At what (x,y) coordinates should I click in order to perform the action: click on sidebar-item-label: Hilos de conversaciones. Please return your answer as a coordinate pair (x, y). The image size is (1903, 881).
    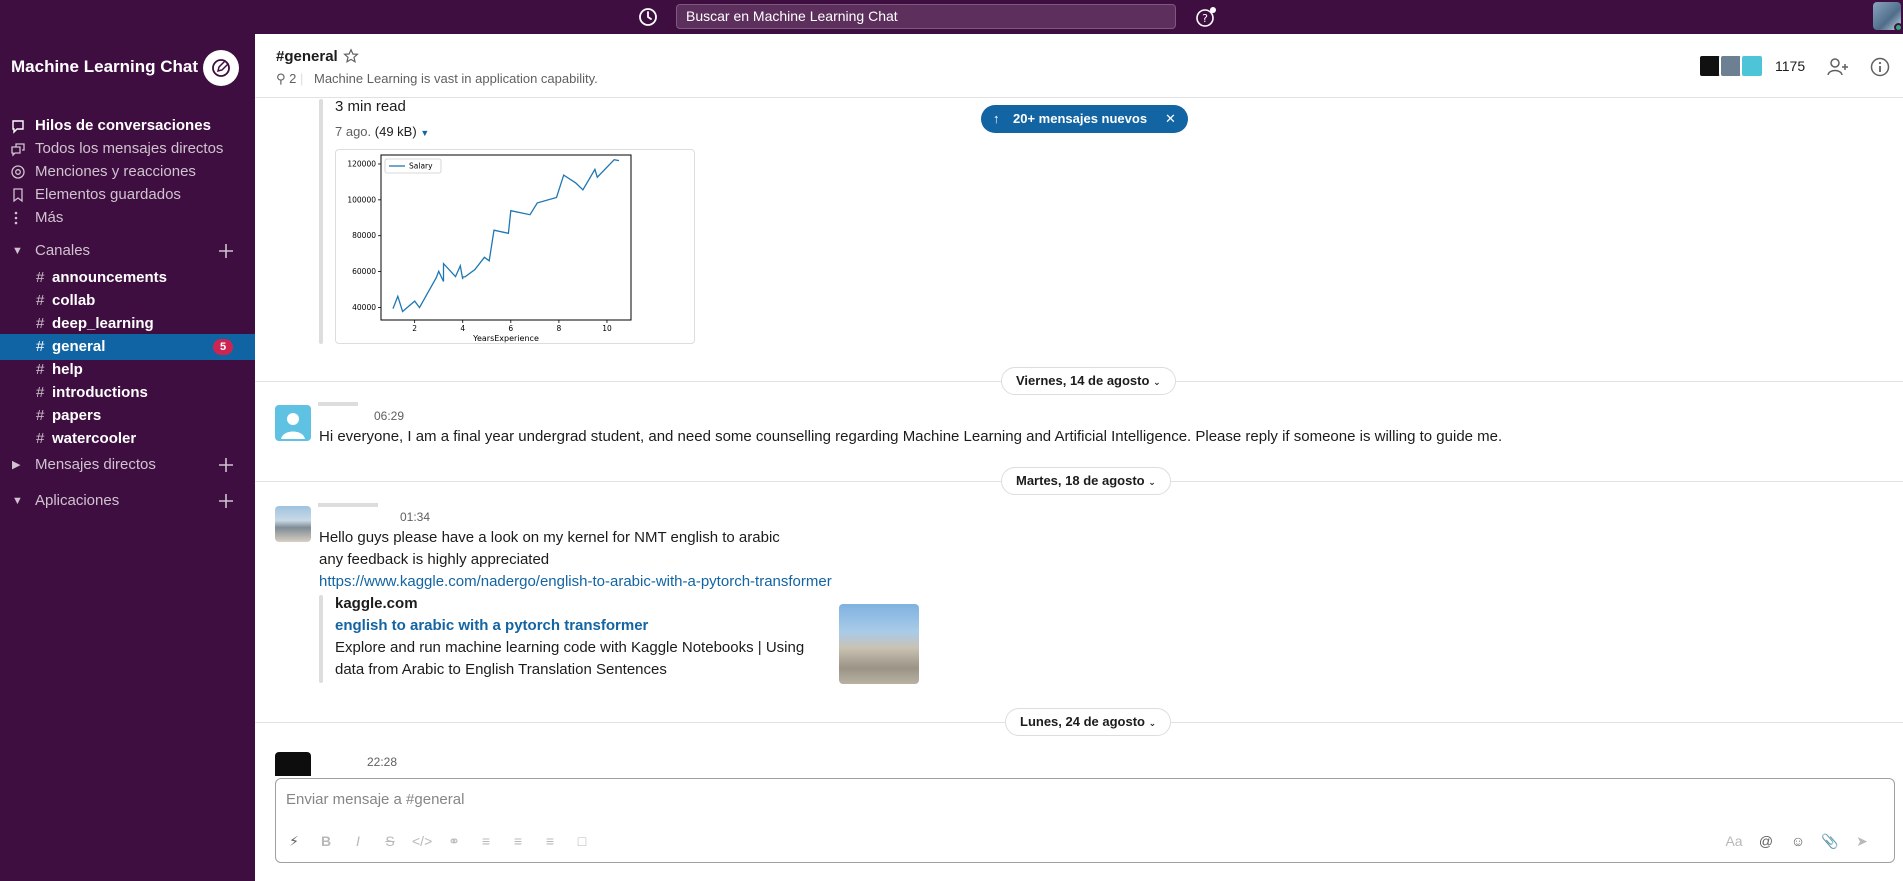
    Looking at the image, I should click on (123, 125).